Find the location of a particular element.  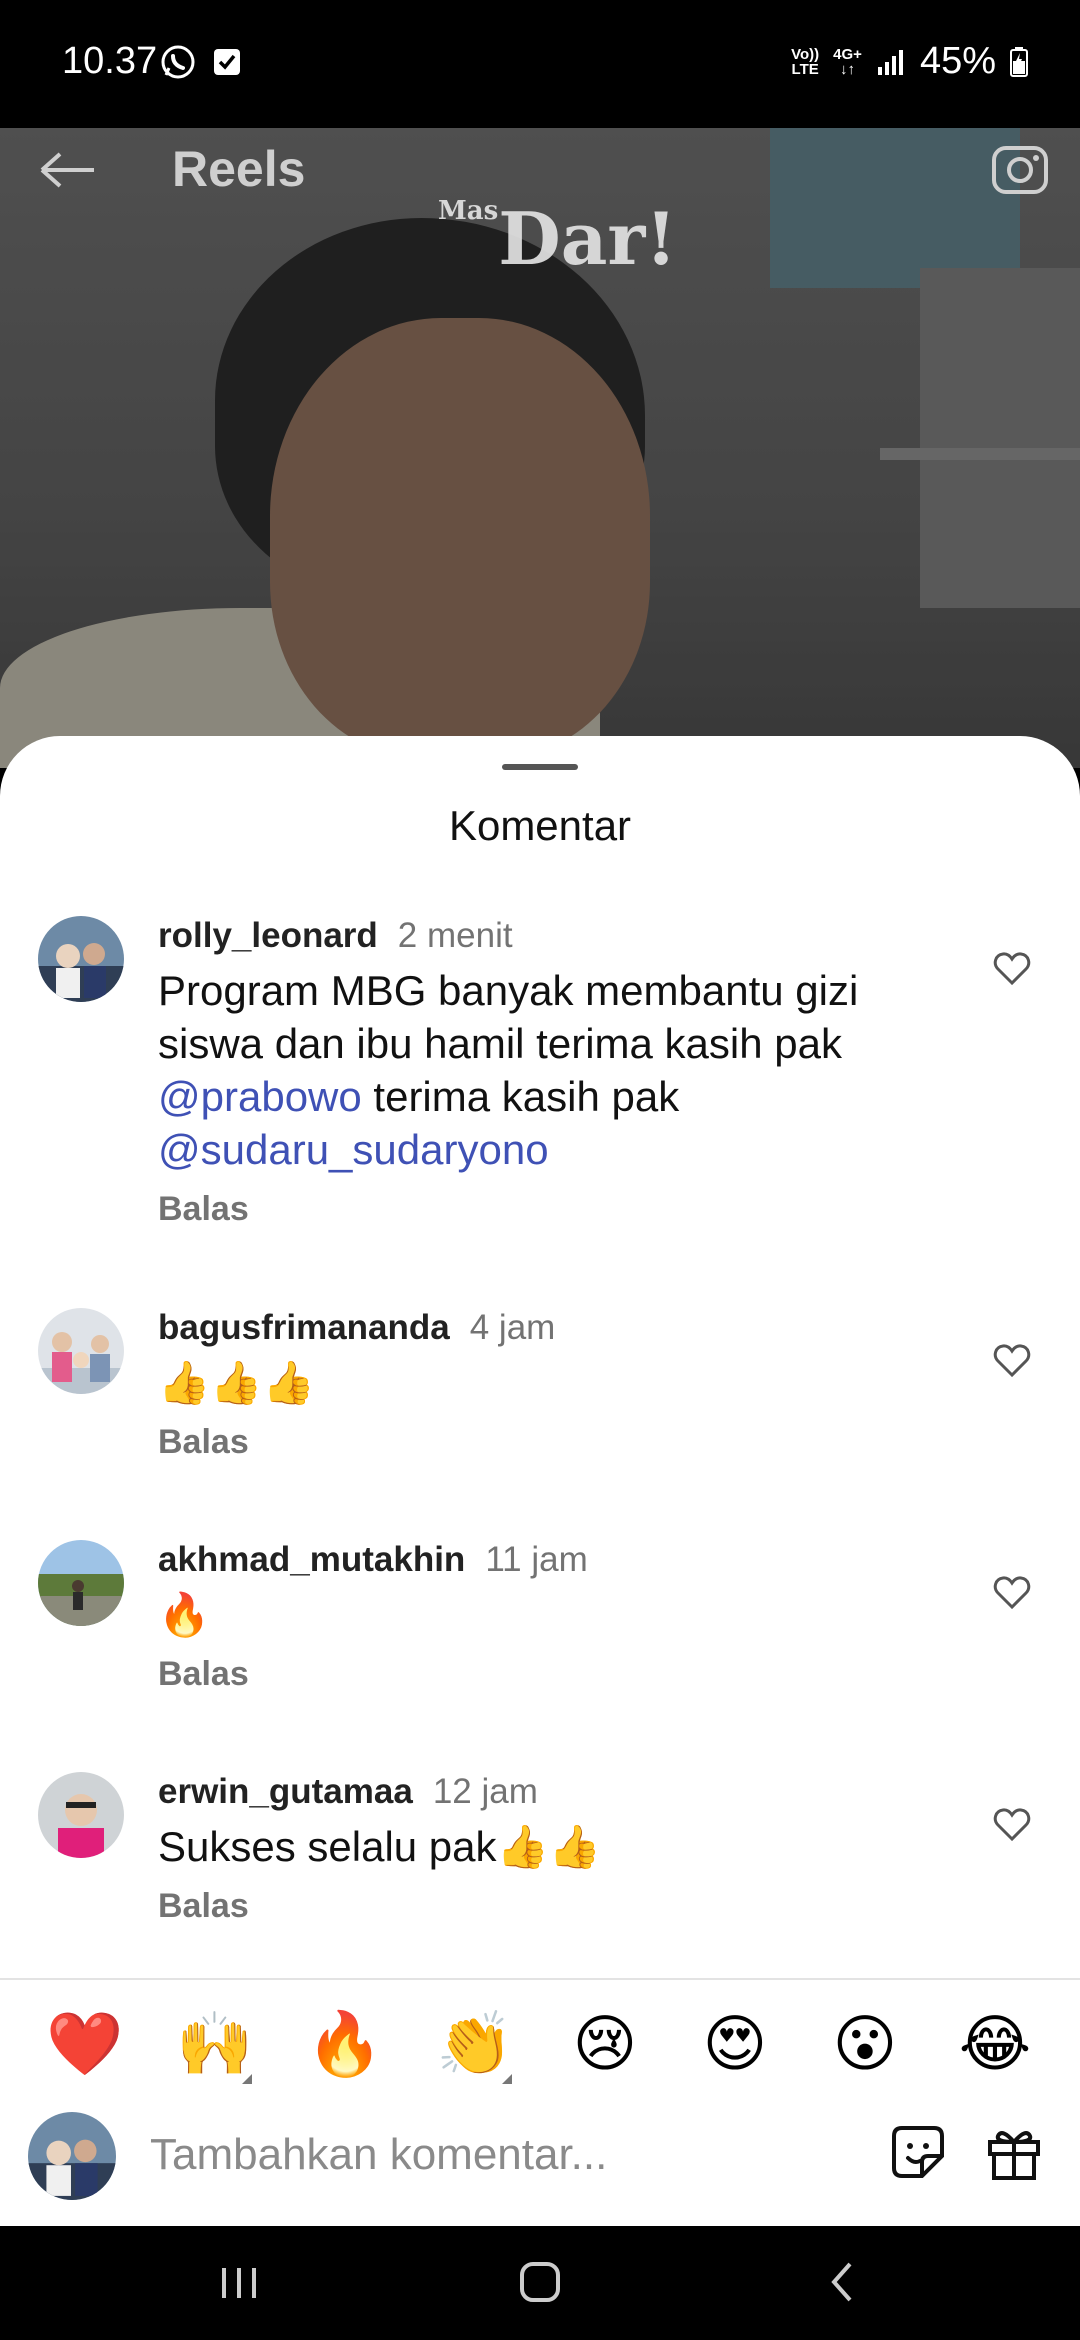

battery-percent: 45% is located at coordinates (957, 61).